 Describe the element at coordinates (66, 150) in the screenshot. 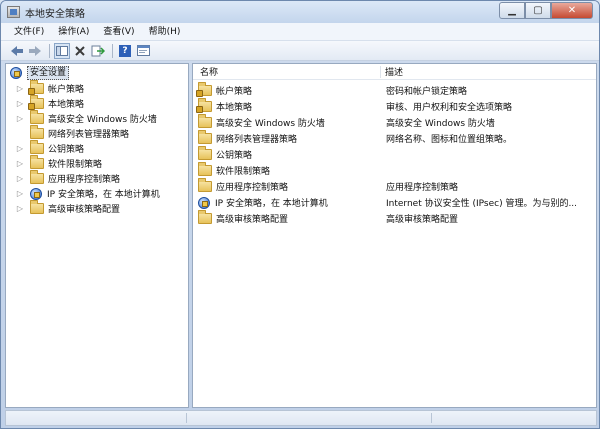

I see `tree-item-label: 公钥策略` at that location.